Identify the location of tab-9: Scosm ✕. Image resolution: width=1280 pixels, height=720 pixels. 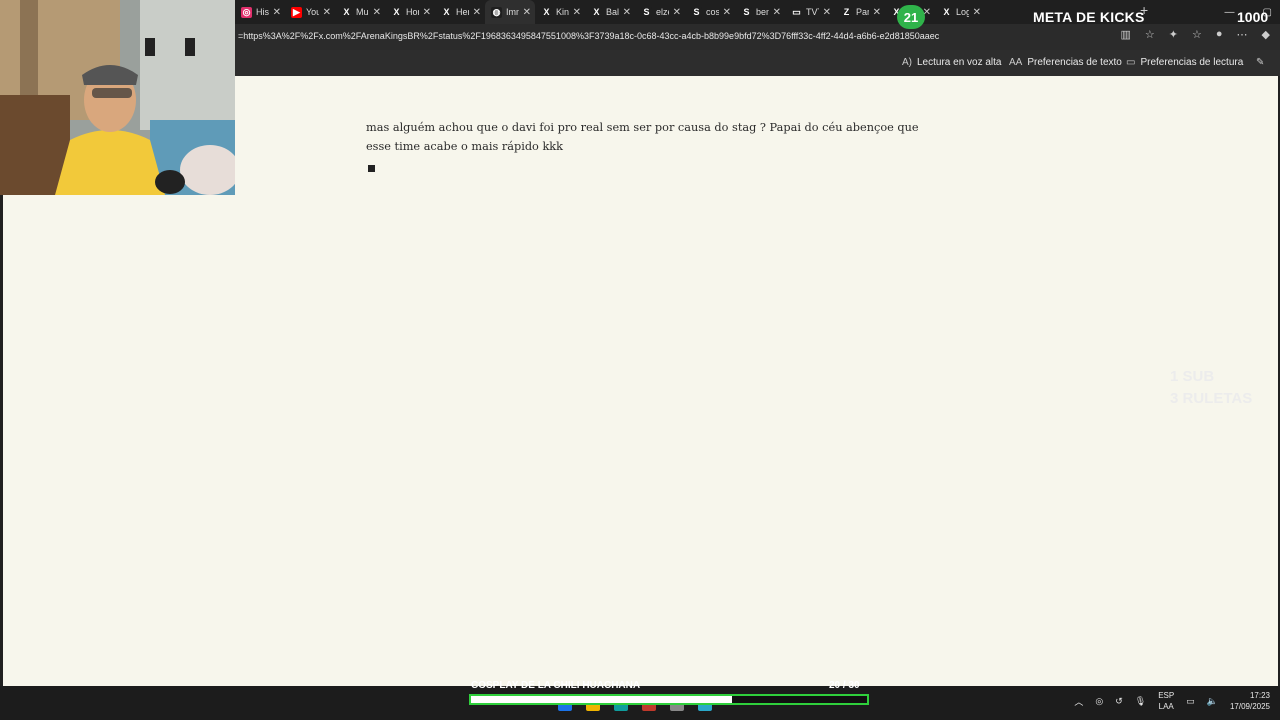
(710, 12).